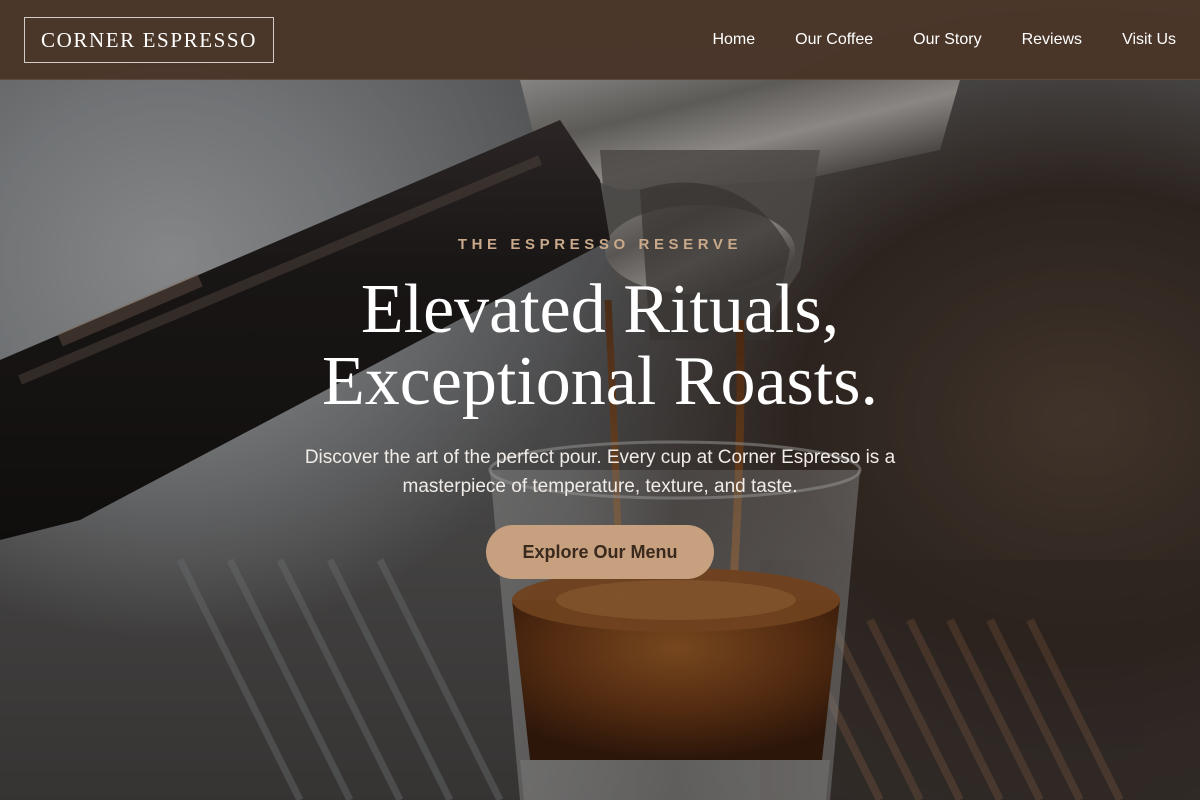  Describe the element at coordinates (600, 309) in the screenshot. I see `hero-headline-line-1: Elevated Rituals,` at that location.